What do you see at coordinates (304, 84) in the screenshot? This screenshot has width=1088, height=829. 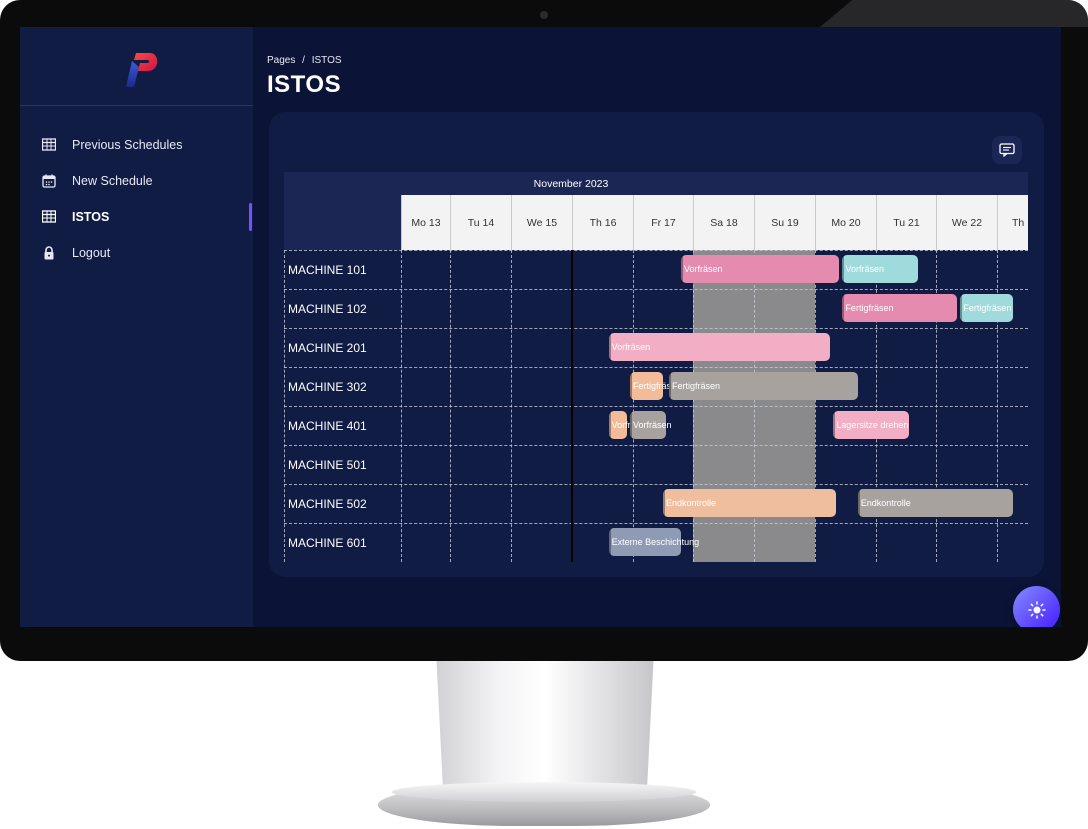 I see `page-title: ISTOS` at bounding box center [304, 84].